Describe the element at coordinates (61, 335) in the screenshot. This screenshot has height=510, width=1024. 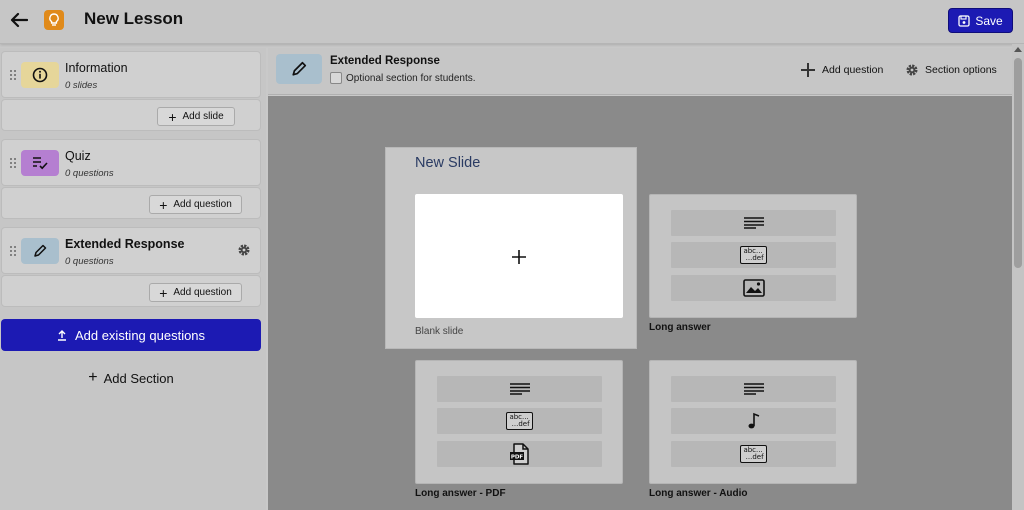
I see `upload-icon` at that location.